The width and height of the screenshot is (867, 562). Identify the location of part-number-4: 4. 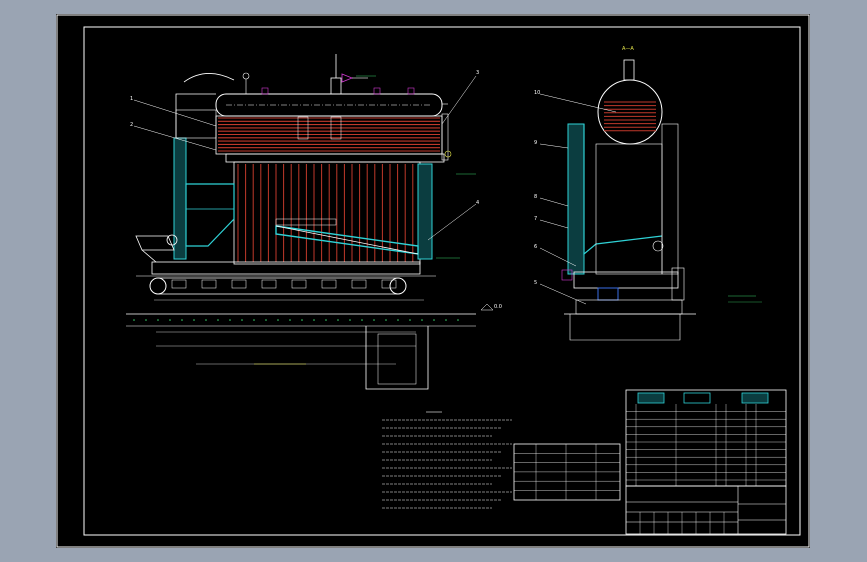
(477, 203).